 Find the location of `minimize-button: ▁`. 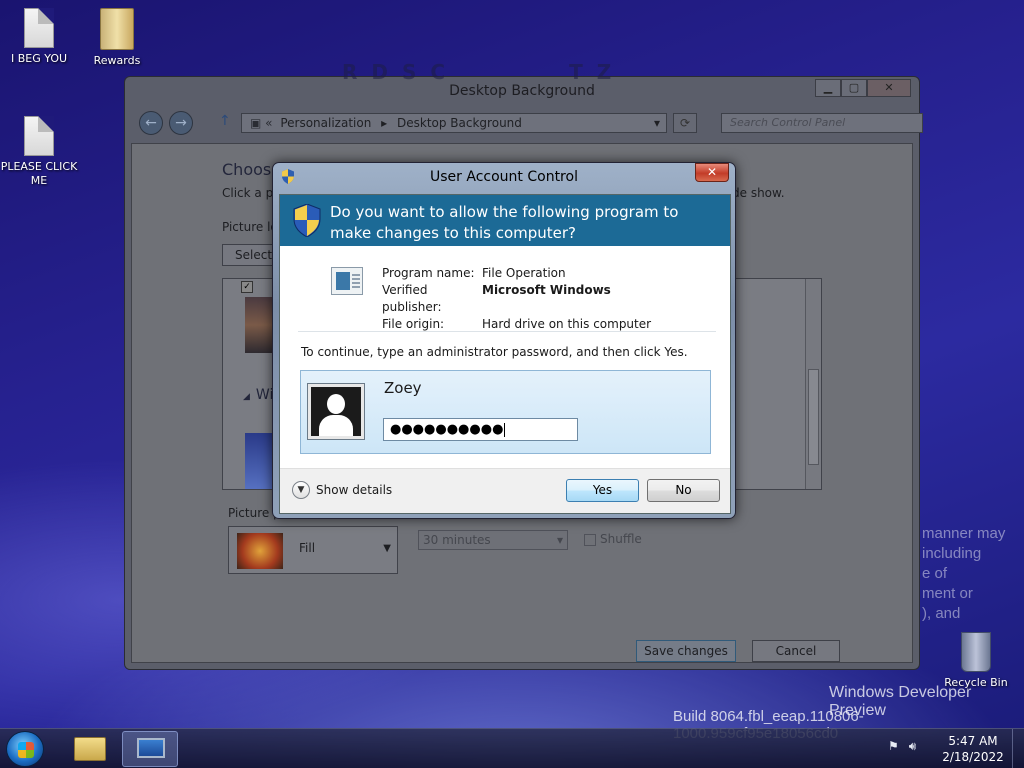

minimize-button: ▁ is located at coordinates (828, 88).